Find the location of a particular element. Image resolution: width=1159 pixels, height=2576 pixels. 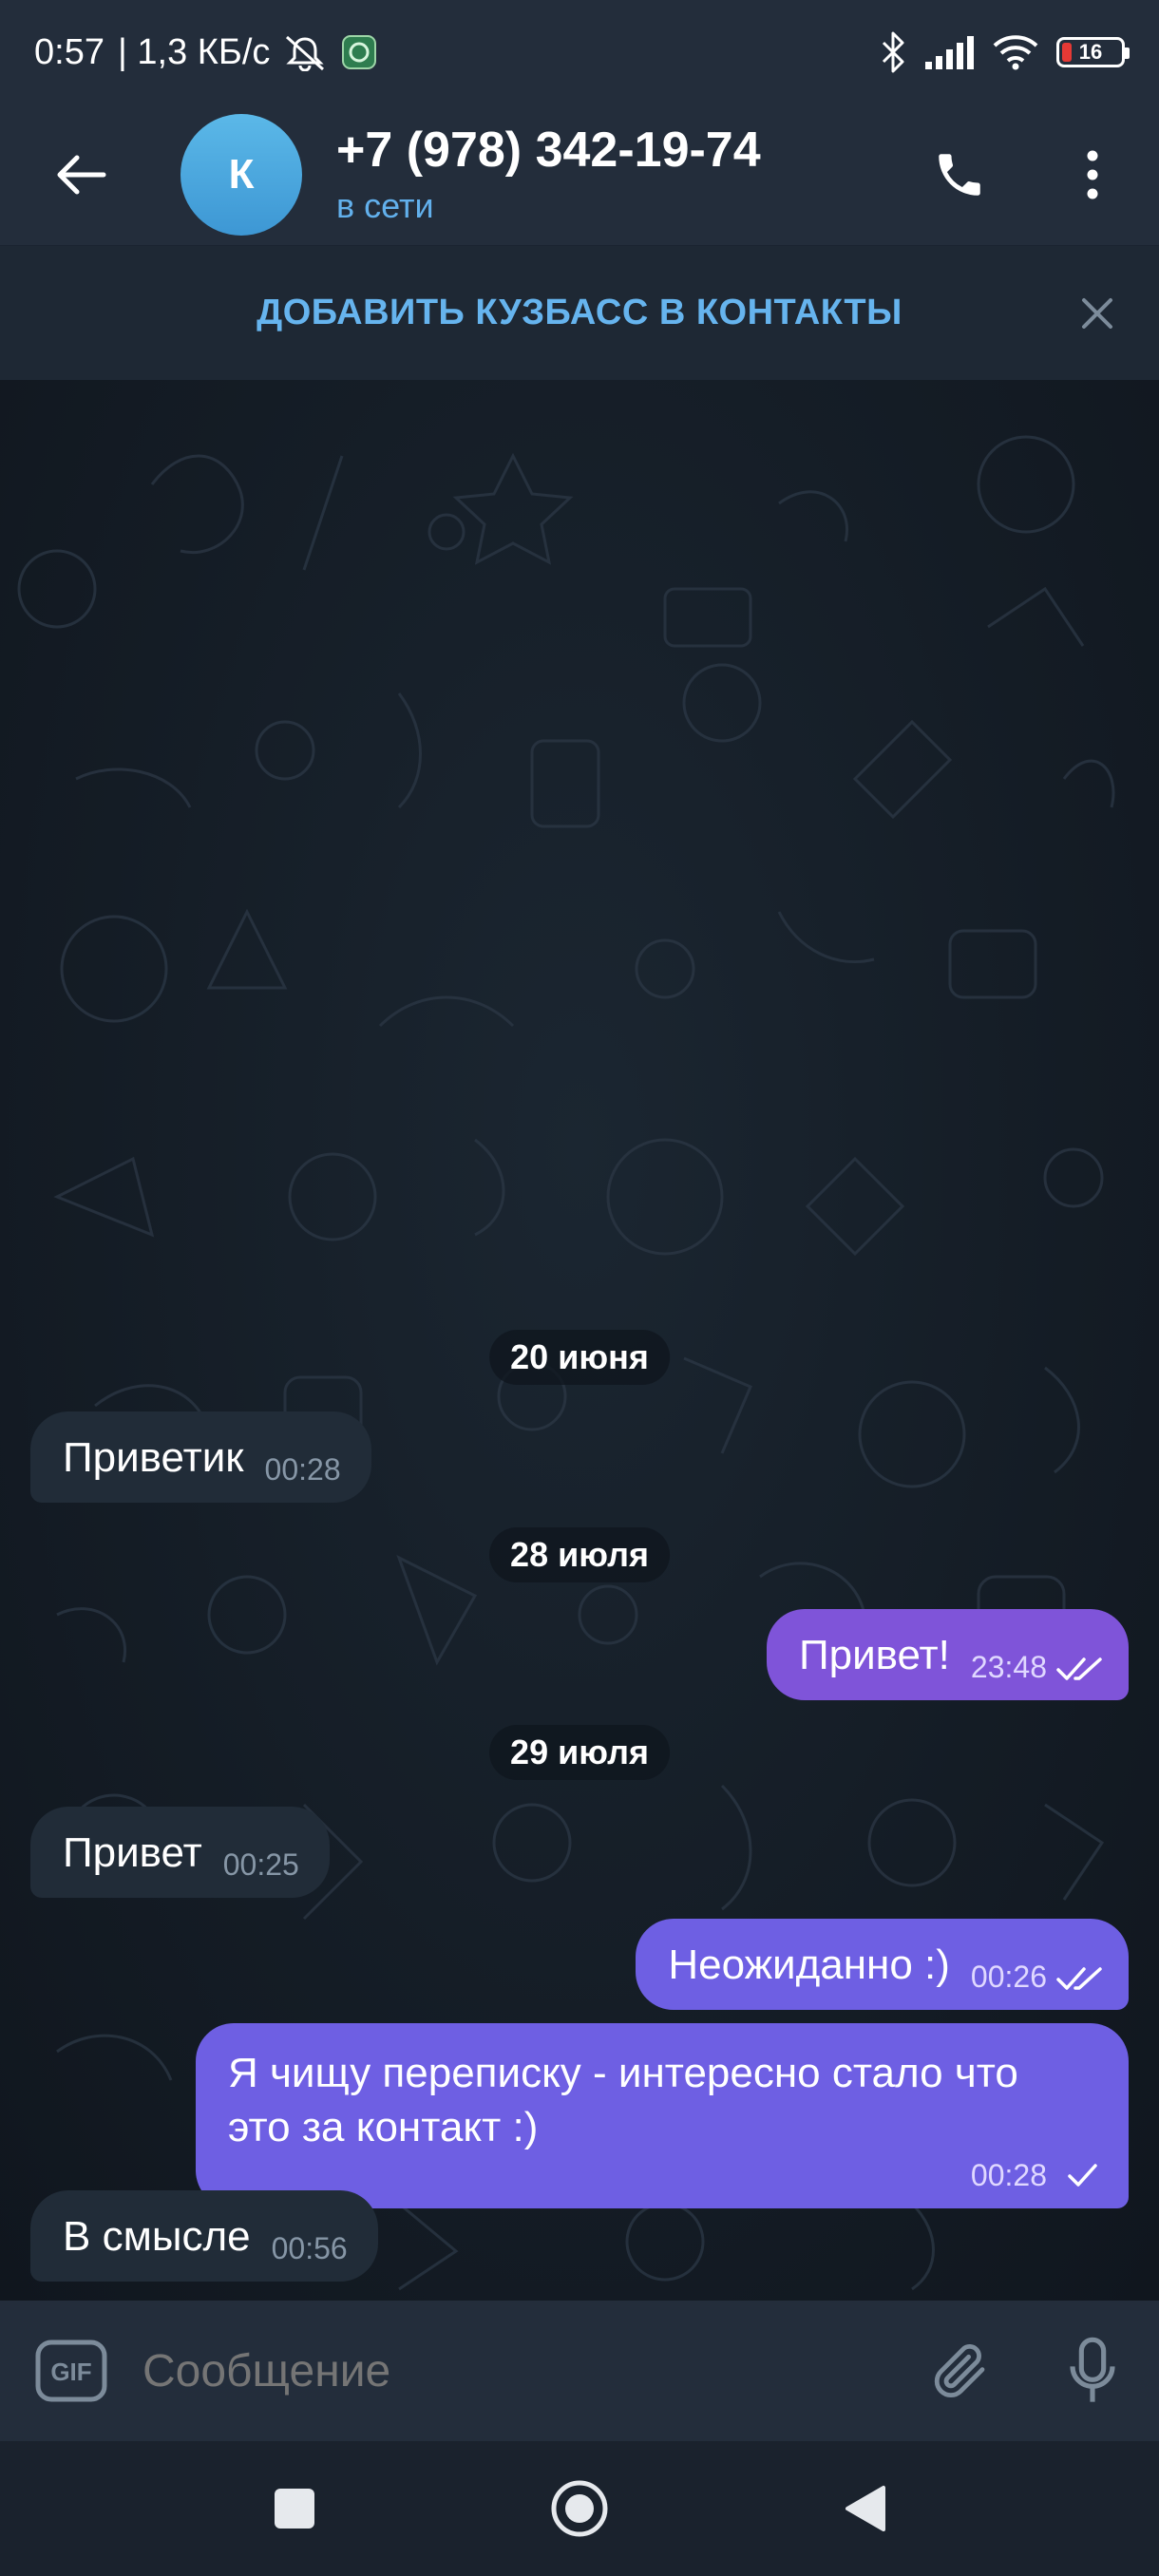

banner-close-button is located at coordinates (1097, 313).